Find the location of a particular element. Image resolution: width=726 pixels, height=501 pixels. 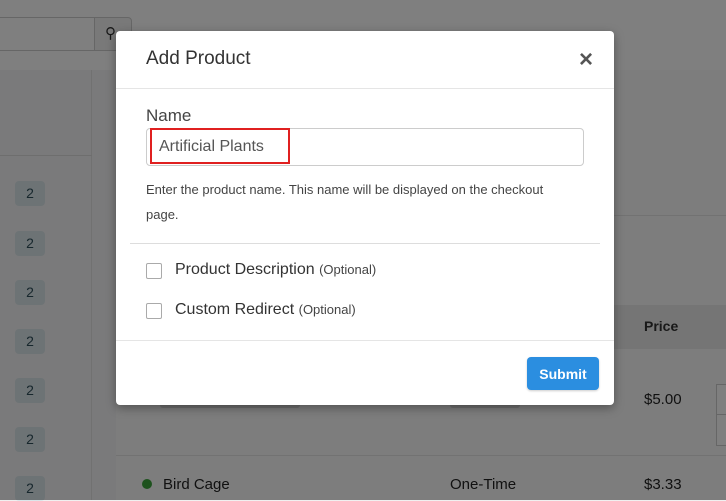

option-label-text: Custom Redirect is located at coordinates (235, 309).